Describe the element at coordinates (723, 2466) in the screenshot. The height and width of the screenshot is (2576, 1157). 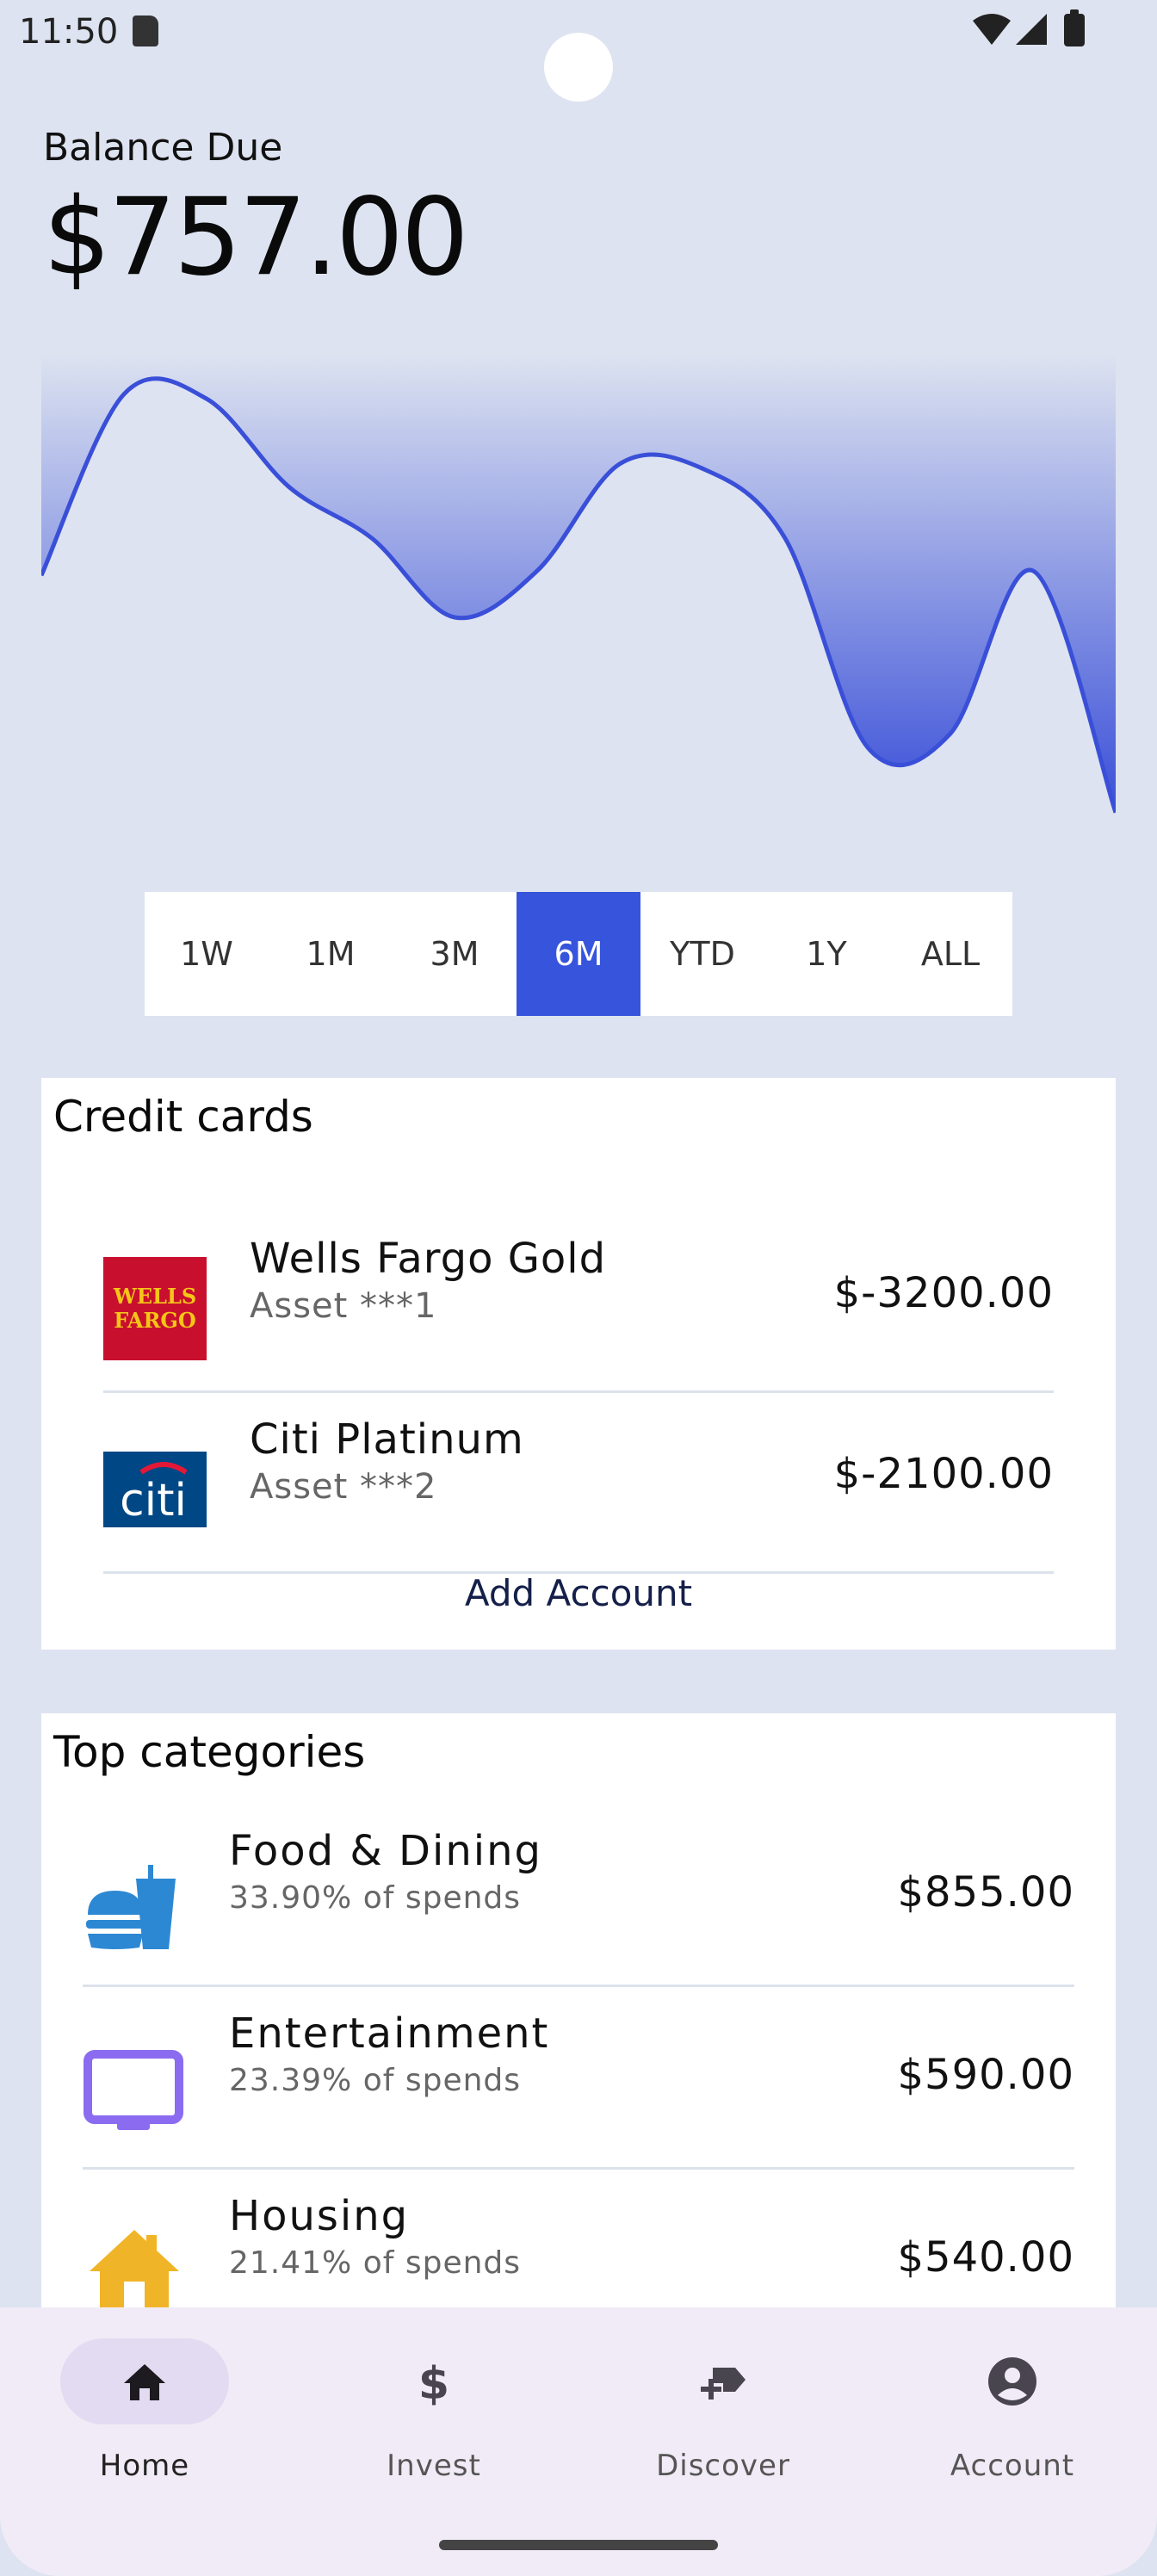
I see `nav-label: Discover` at that location.